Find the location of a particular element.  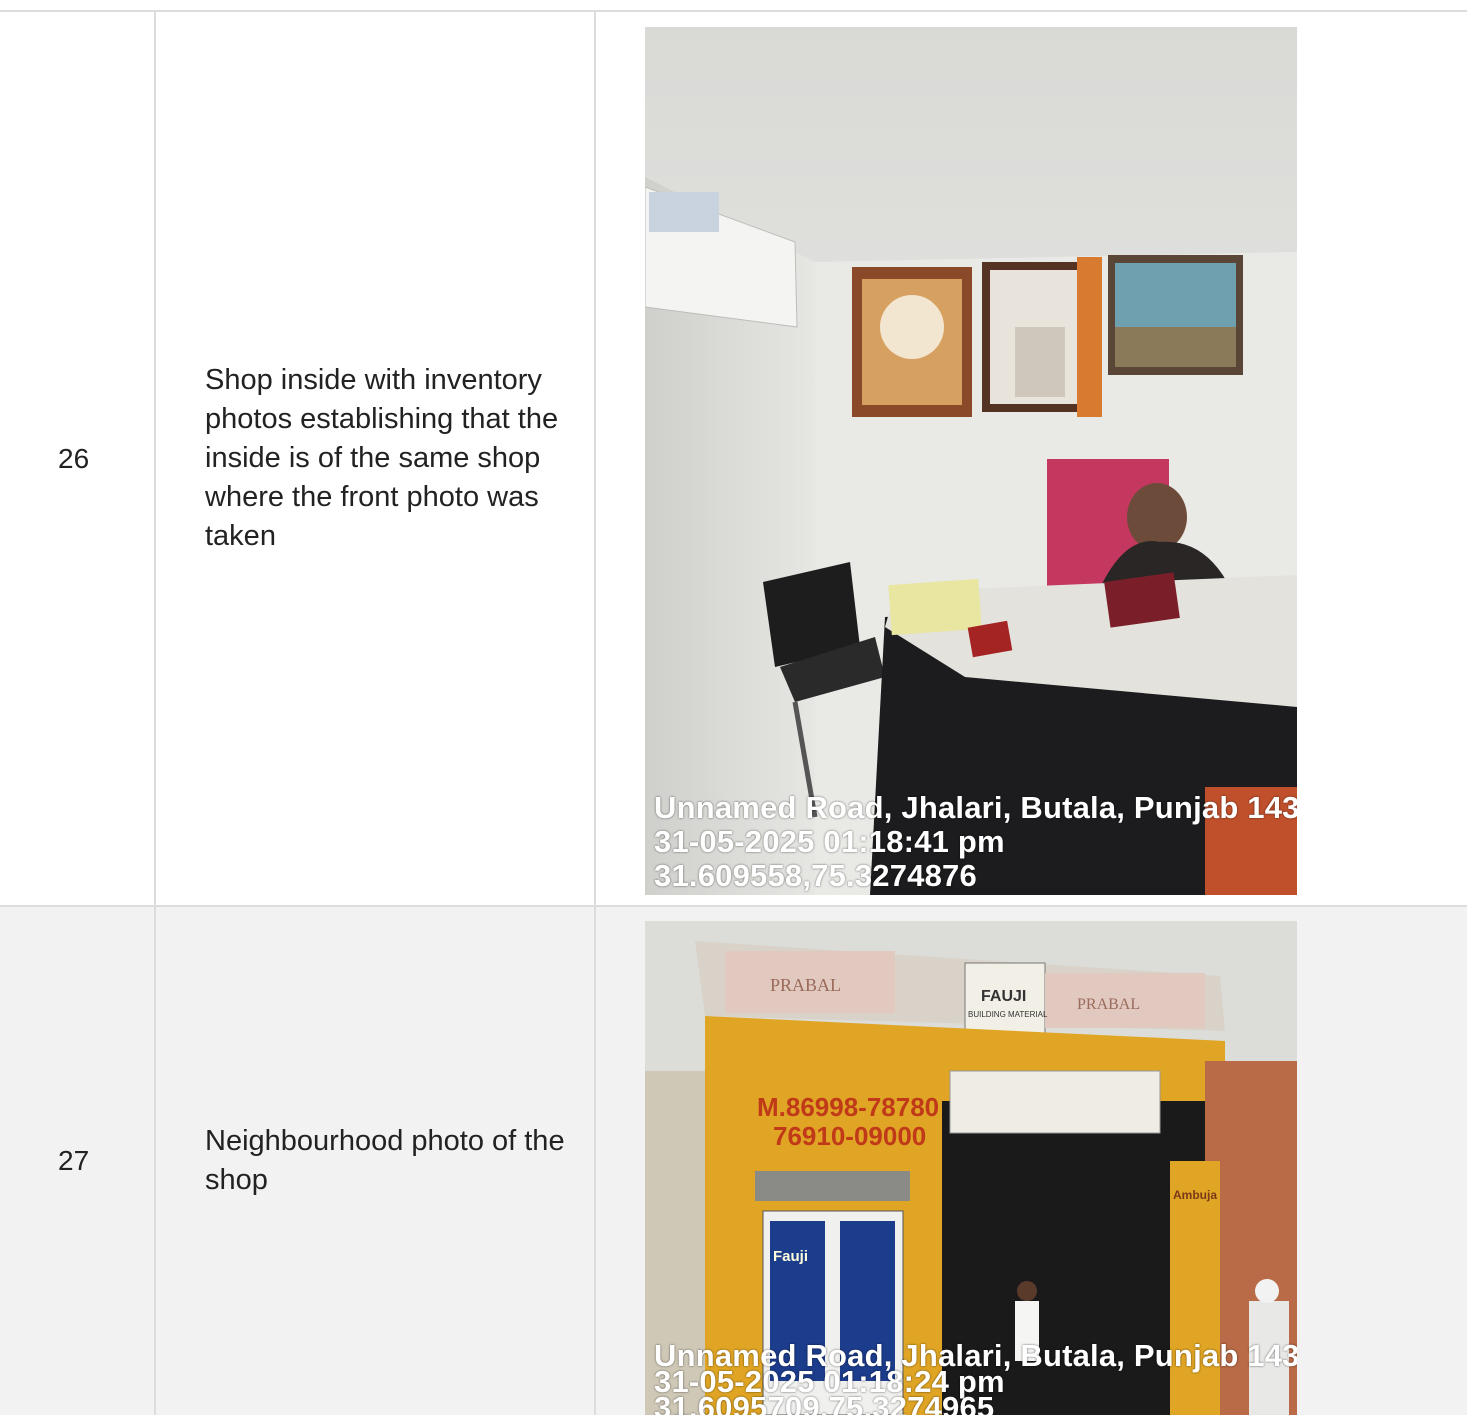

row-number: 27 is located at coordinates (78, 1161).